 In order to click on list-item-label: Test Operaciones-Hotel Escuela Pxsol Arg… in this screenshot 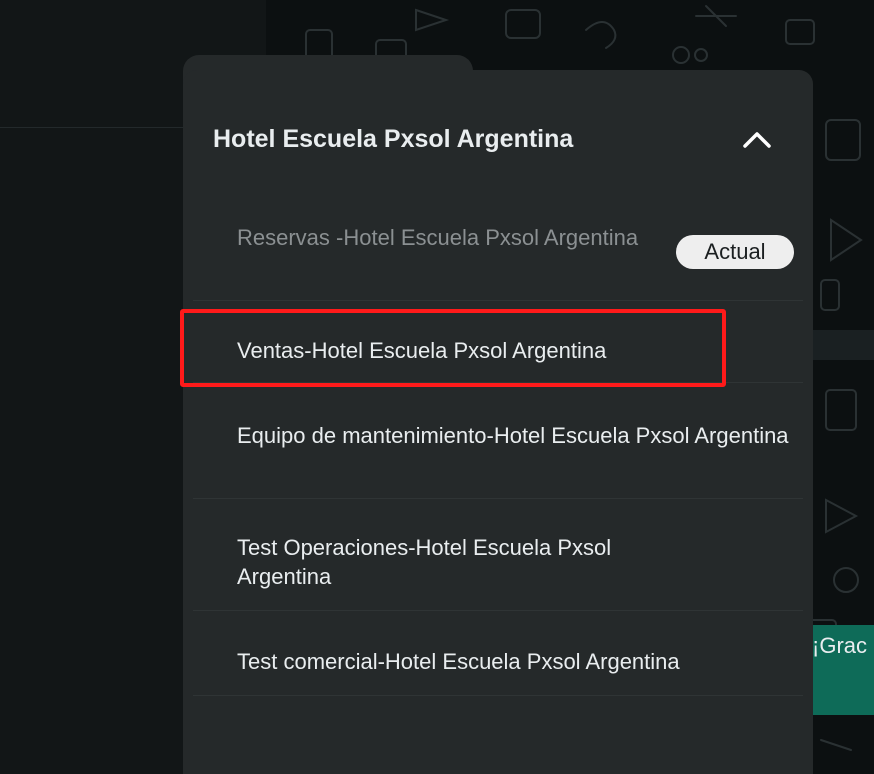, I will do `click(424, 562)`.